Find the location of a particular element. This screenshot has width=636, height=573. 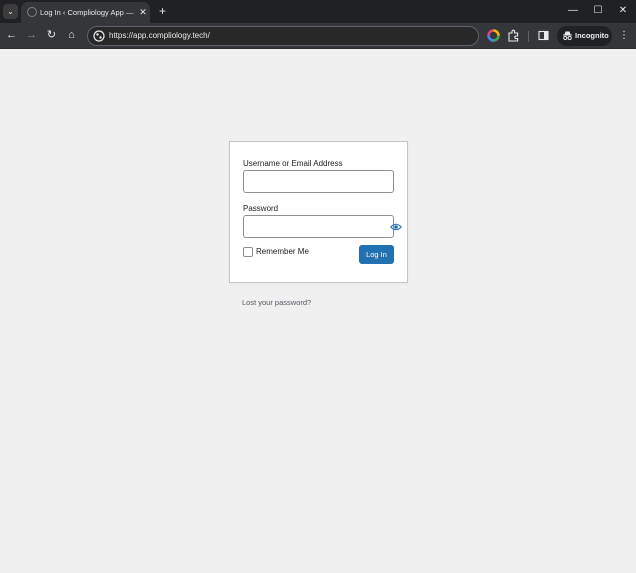

browser-titlebar: ⌄ Log In ‹ Compliology App — W ✕ + — ☐ ✕ is located at coordinates (318, 11).